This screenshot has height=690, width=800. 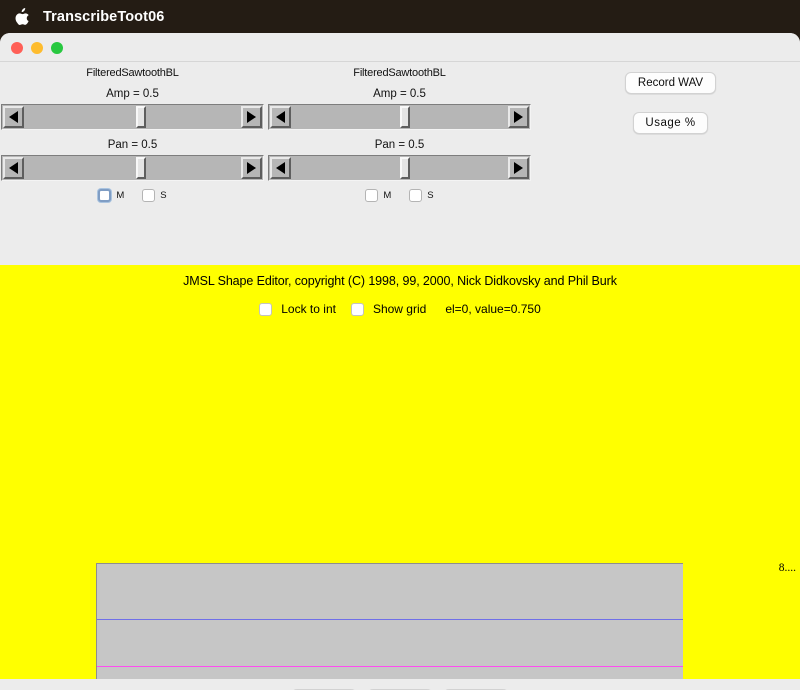 I want to click on voice-1-pan-slider, so click(x=132, y=168).